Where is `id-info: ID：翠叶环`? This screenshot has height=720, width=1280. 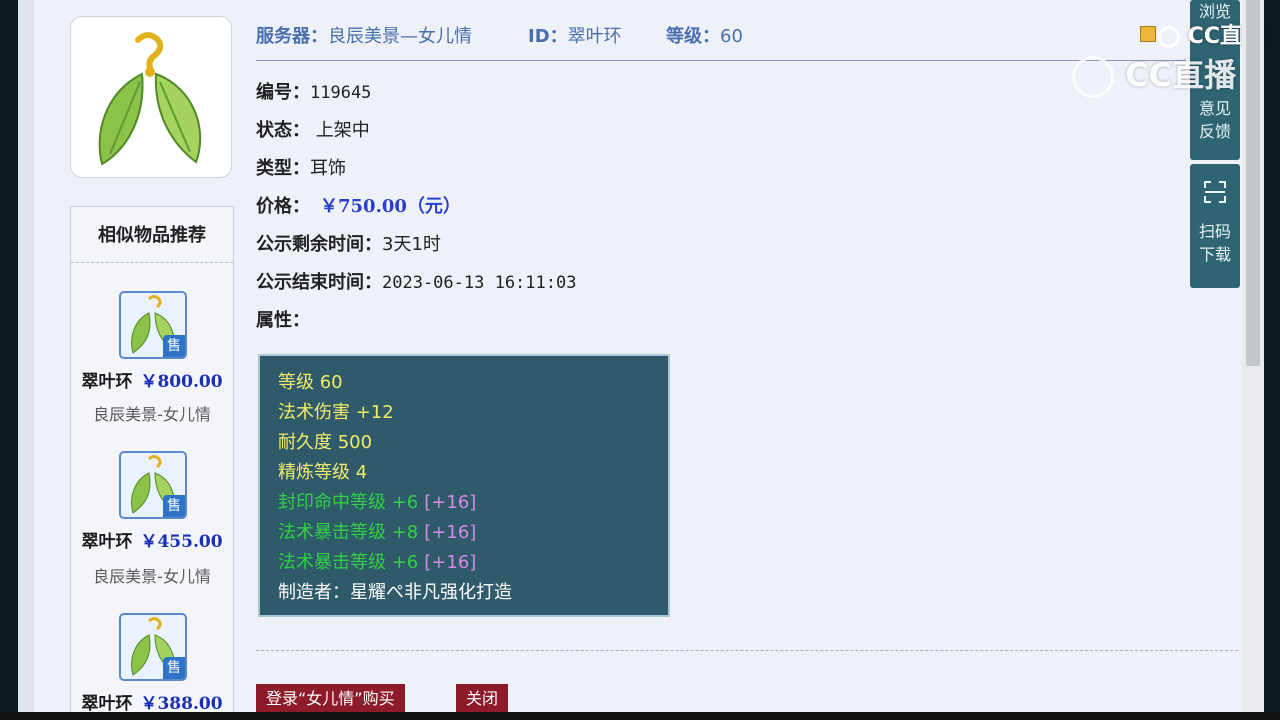 id-info: ID：翠叶环 is located at coordinates (575, 35).